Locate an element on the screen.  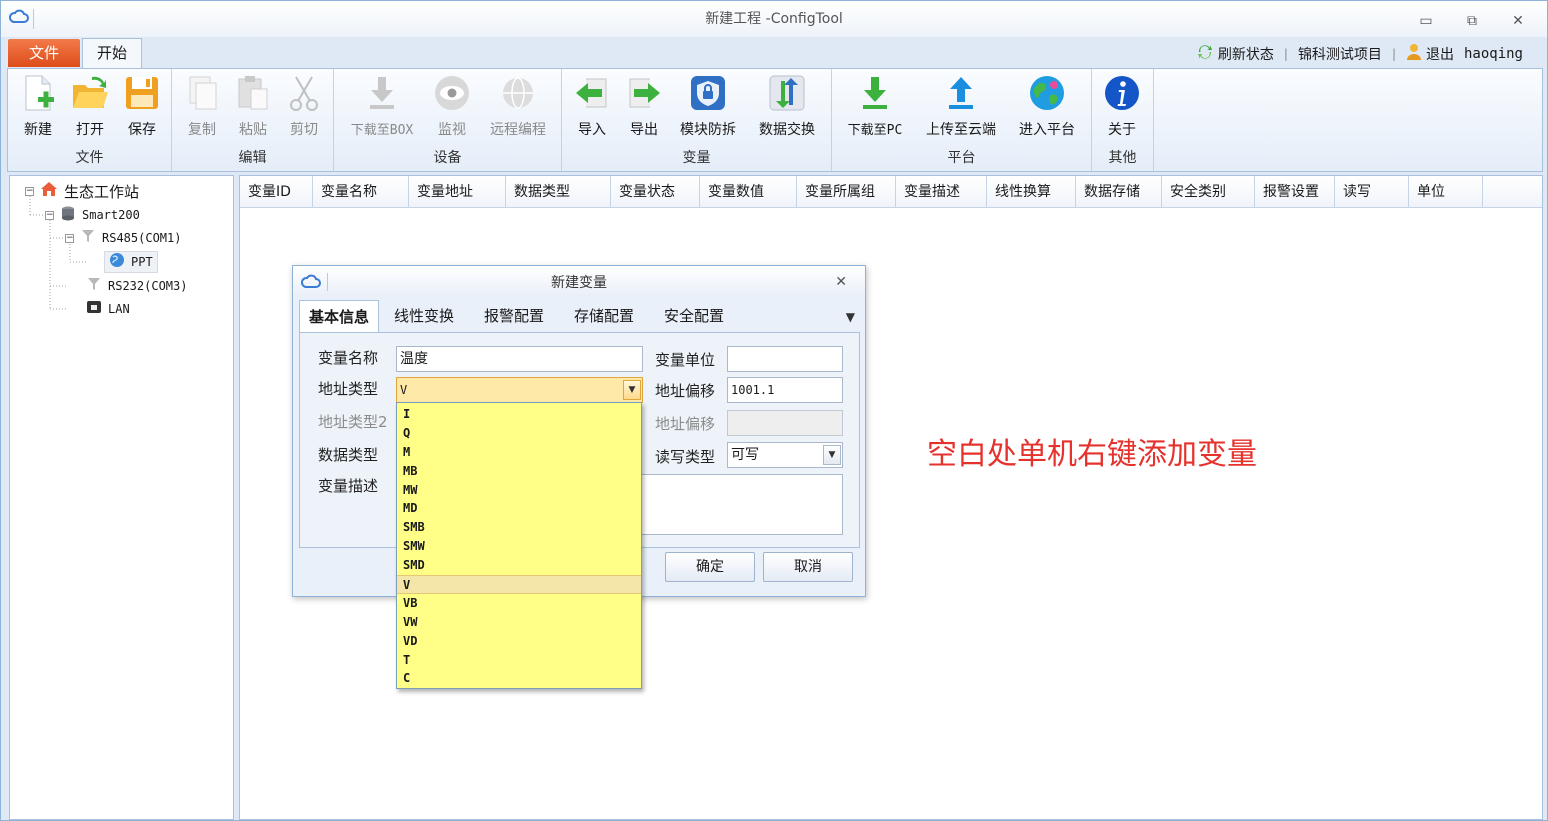
tab-alarm-config: 报警配置 is located at coordinates (514, 316).